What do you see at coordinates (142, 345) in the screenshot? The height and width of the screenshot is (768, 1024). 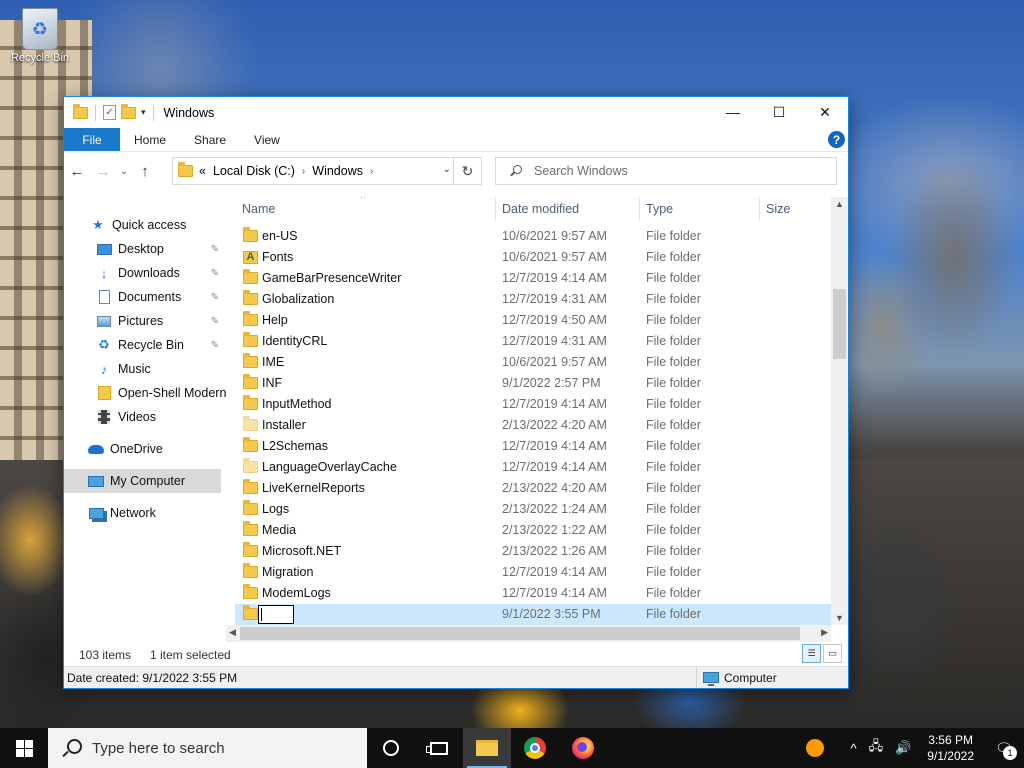 I see `sidebar-item-recycle-bin: ♻ Recycle Bin ✎` at bounding box center [142, 345].